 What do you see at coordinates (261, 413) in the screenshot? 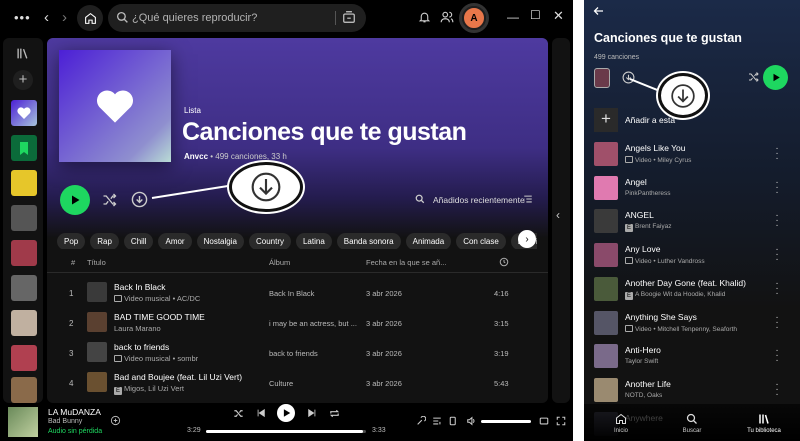
I see `previous-icon` at bounding box center [261, 413].